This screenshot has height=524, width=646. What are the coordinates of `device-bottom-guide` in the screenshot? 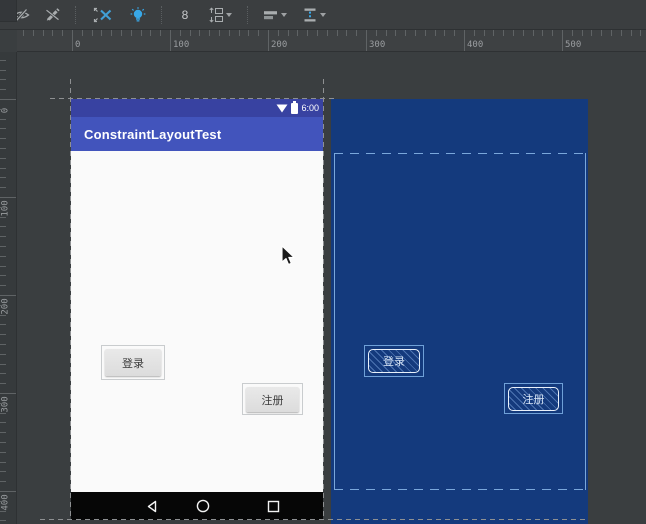 It's located at (314, 519).